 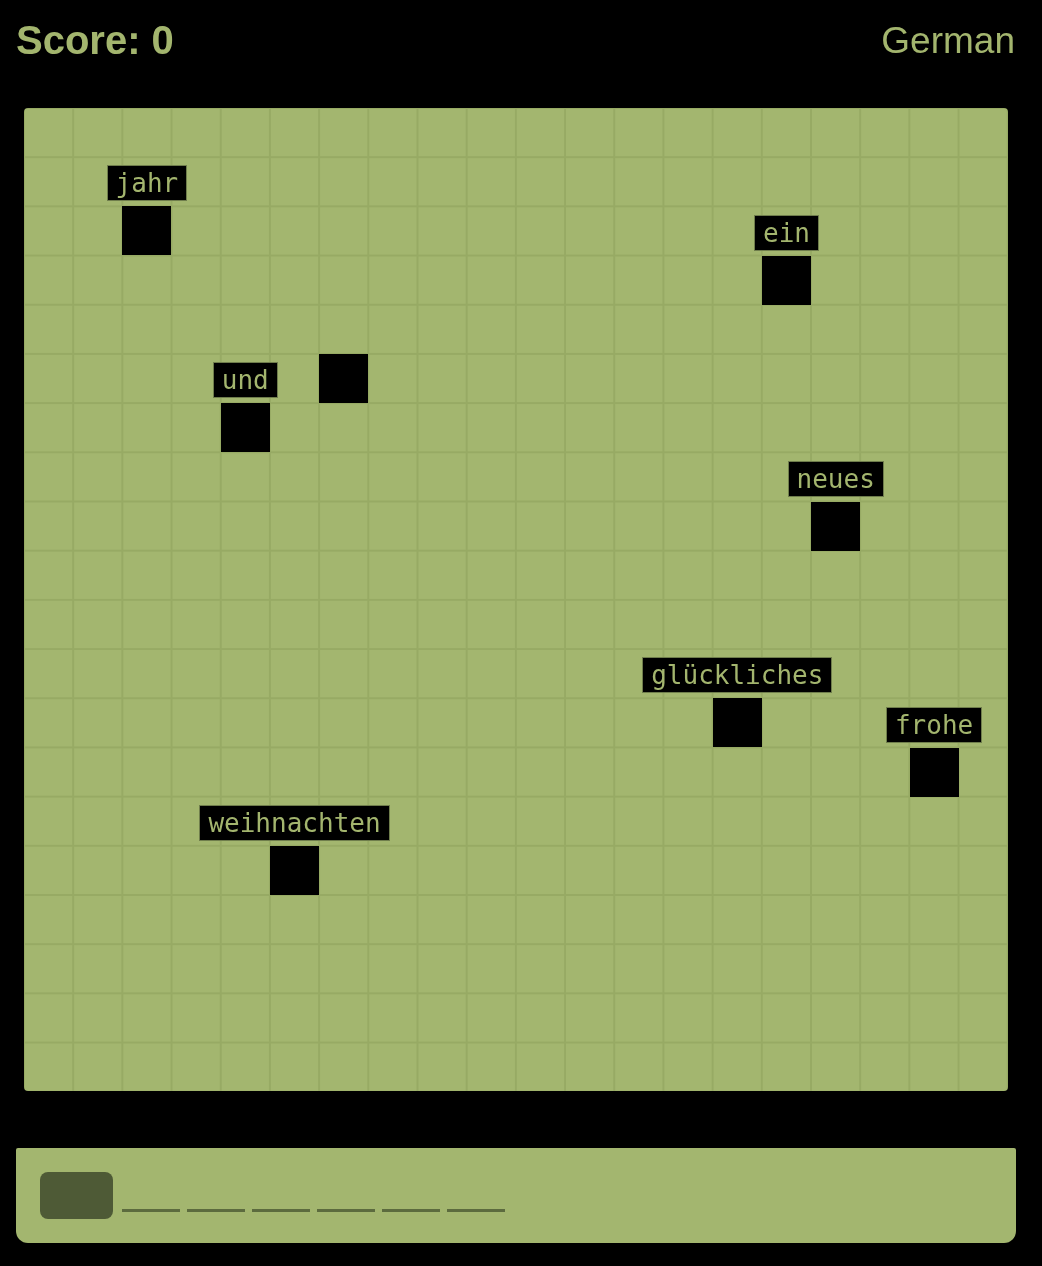 I want to click on word-label: glückliches, so click(x=737, y=675).